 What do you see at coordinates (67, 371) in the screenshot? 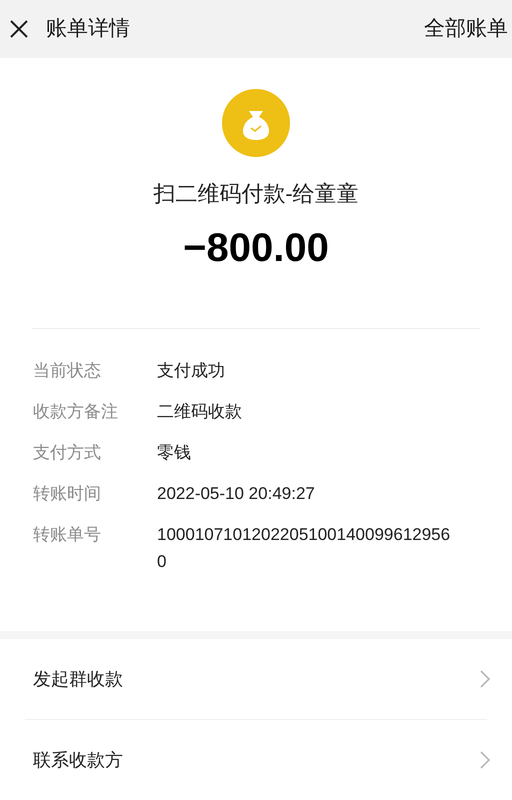
I see `detail-label: 当前状态` at bounding box center [67, 371].